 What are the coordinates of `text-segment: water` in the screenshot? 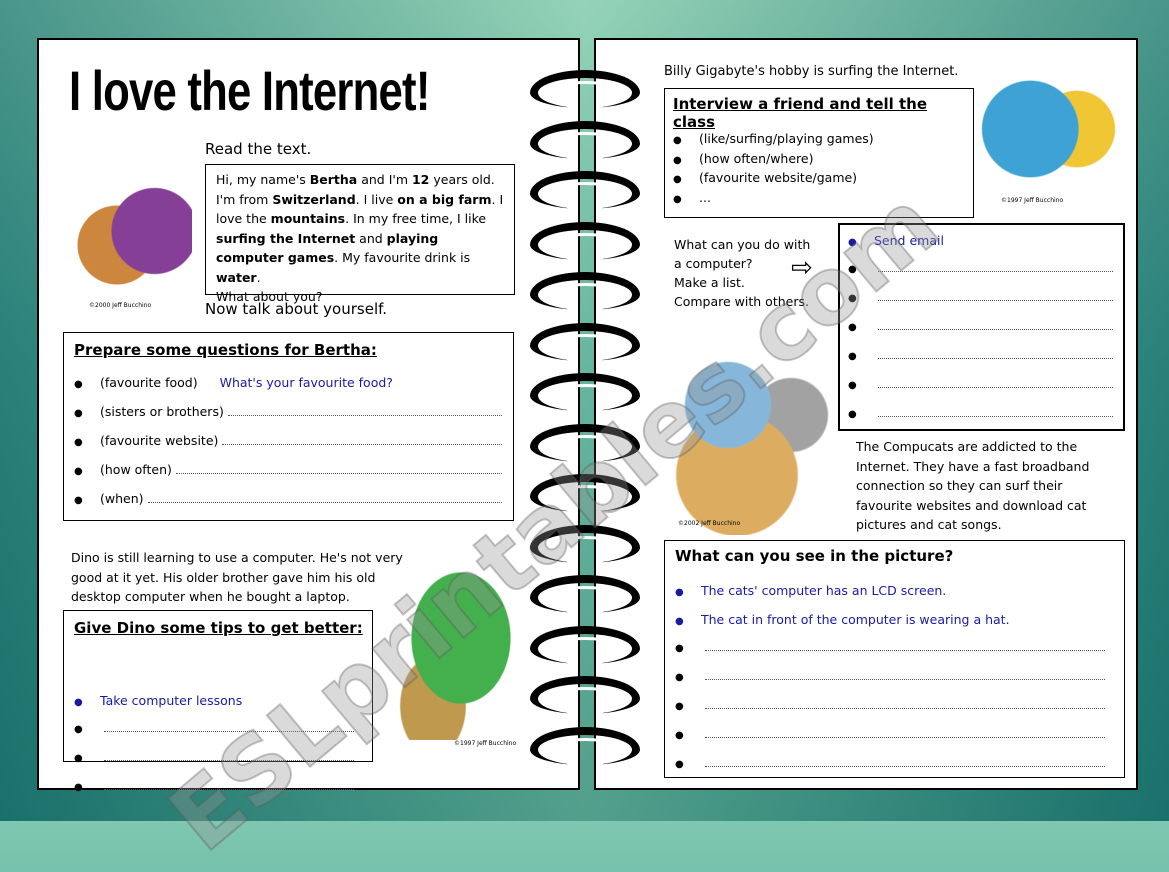 It's located at (236, 277).